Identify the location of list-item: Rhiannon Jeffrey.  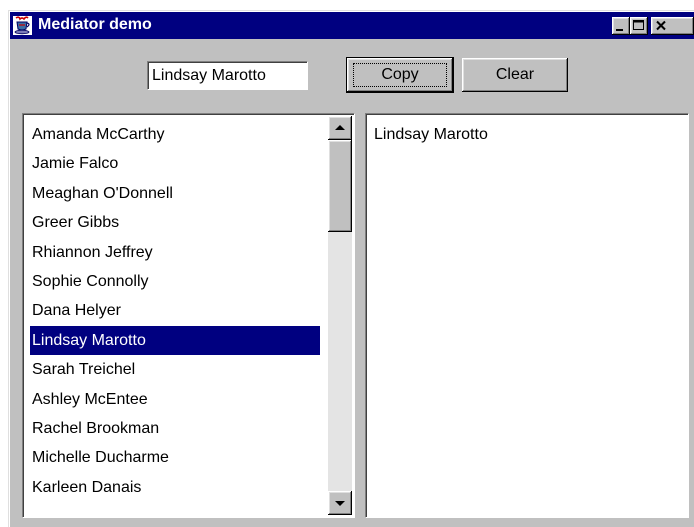
(175, 252).